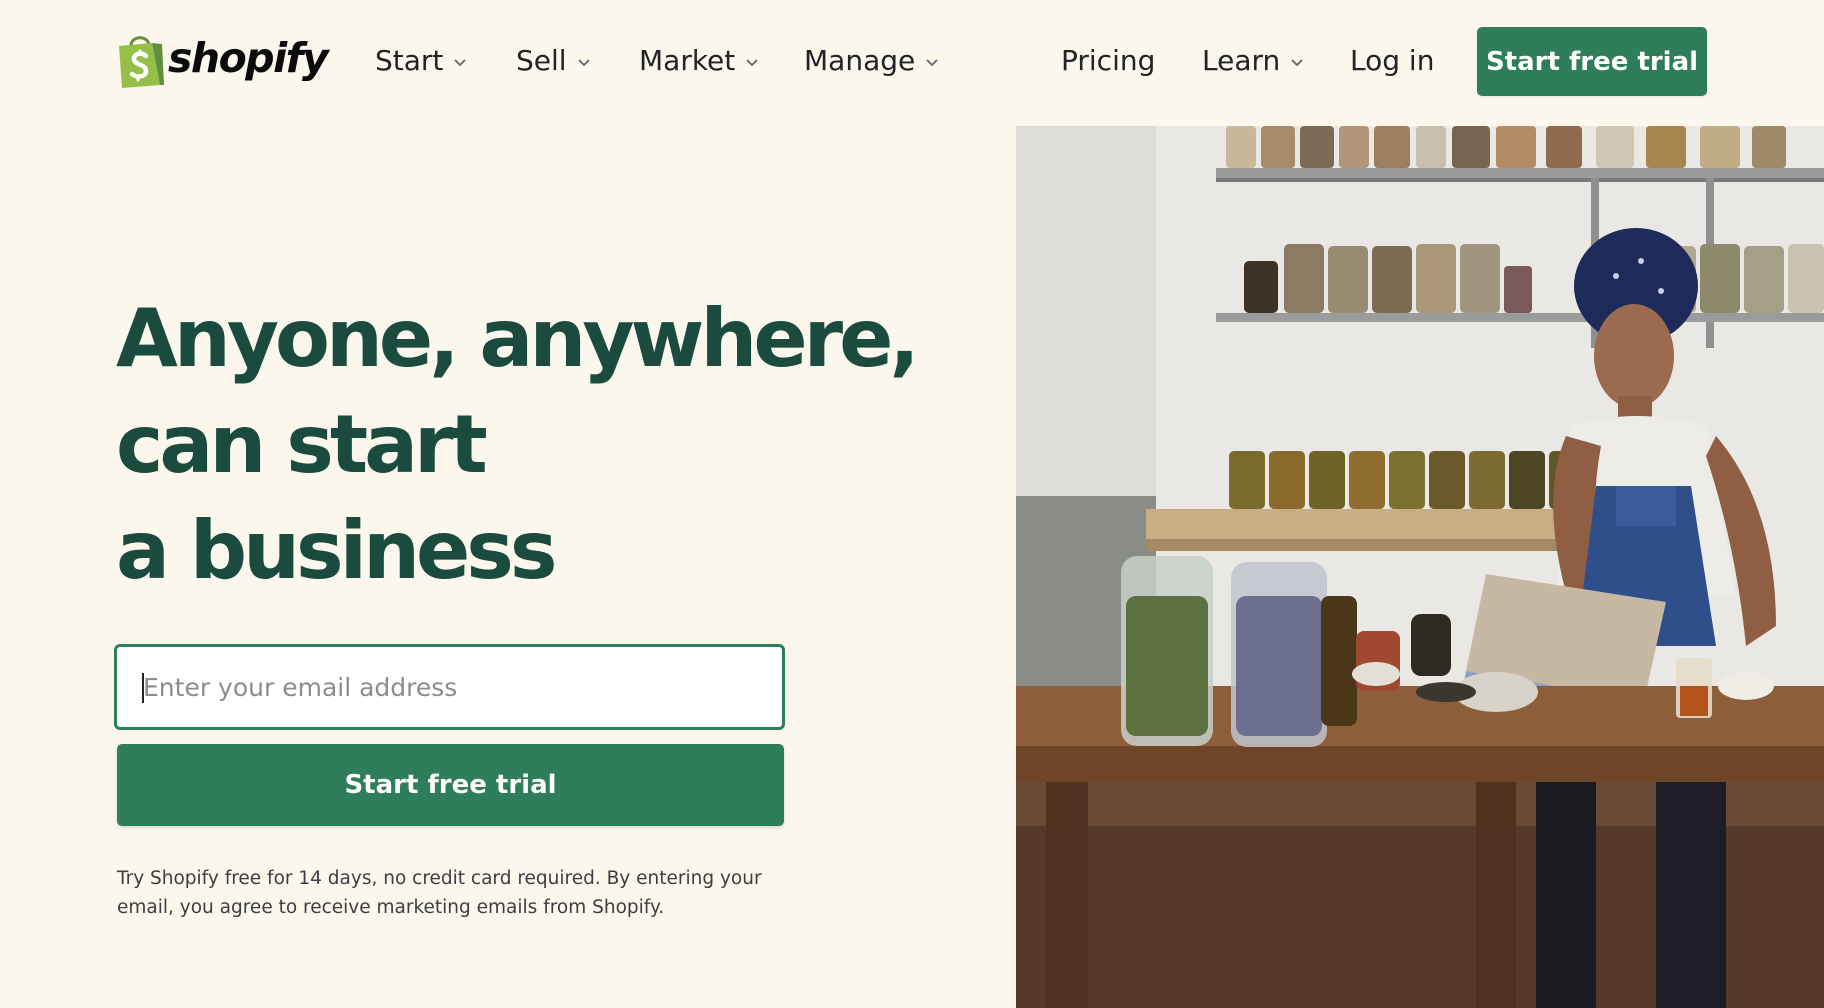 The image size is (1824, 1008). I want to click on hero-headline: Anyone, anywhere, can start a business, so click(518, 445).